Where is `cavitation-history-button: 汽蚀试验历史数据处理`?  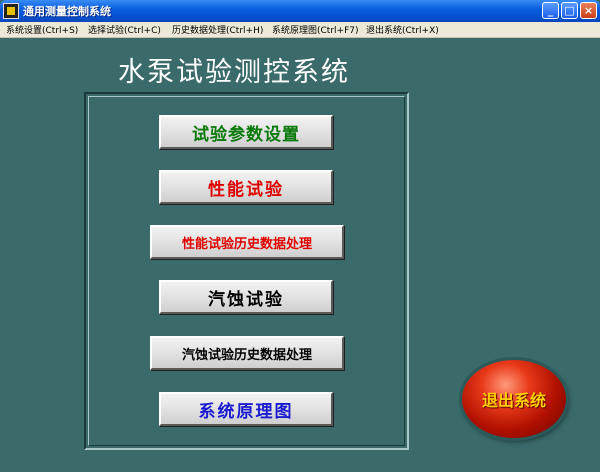
cavitation-history-button: 汽蚀试验历史数据处理 is located at coordinates (247, 353).